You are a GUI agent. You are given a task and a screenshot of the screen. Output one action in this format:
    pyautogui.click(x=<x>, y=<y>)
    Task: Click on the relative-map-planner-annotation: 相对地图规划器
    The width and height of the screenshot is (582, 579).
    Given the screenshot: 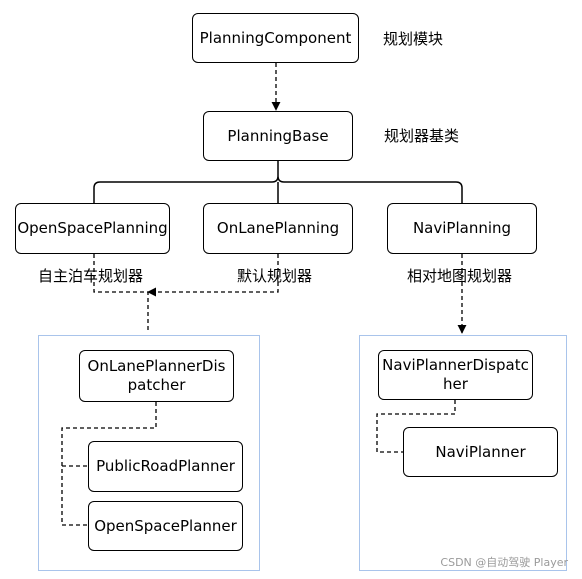 What is the action you would take?
    pyautogui.click(x=460, y=276)
    